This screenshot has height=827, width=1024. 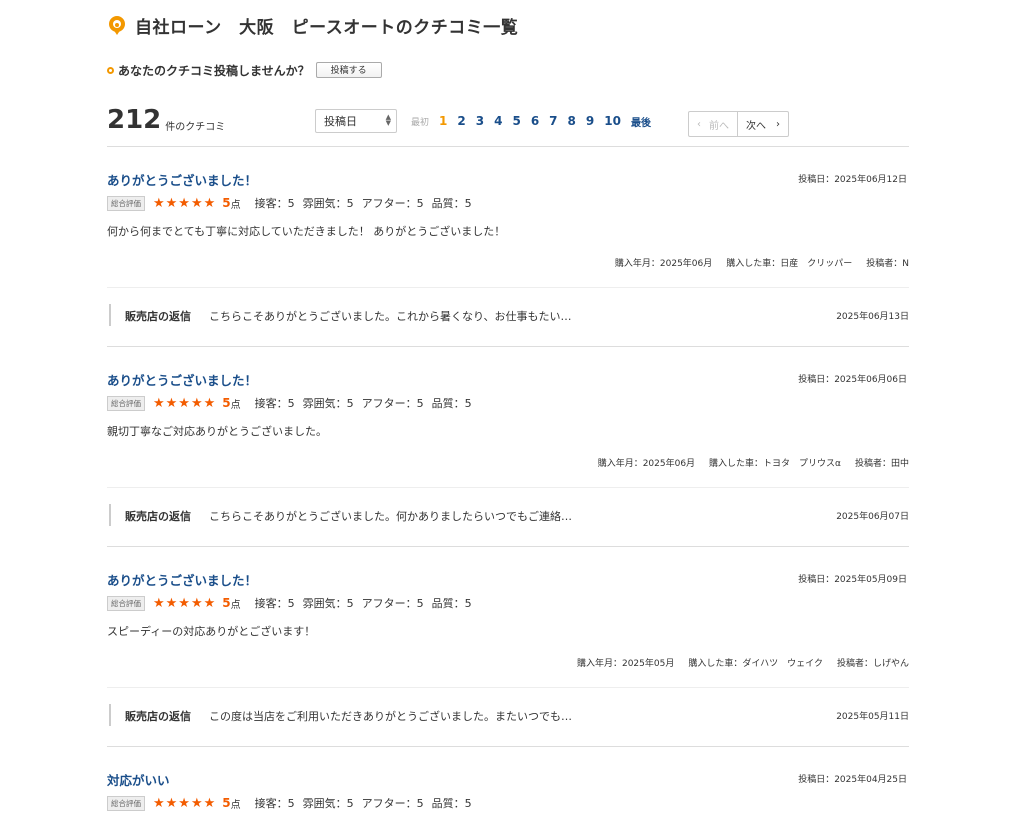 What do you see at coordinates (348, 70) in the screenshot?
I see `post-review-button: 投稿する` at bounding box center [348, 70].